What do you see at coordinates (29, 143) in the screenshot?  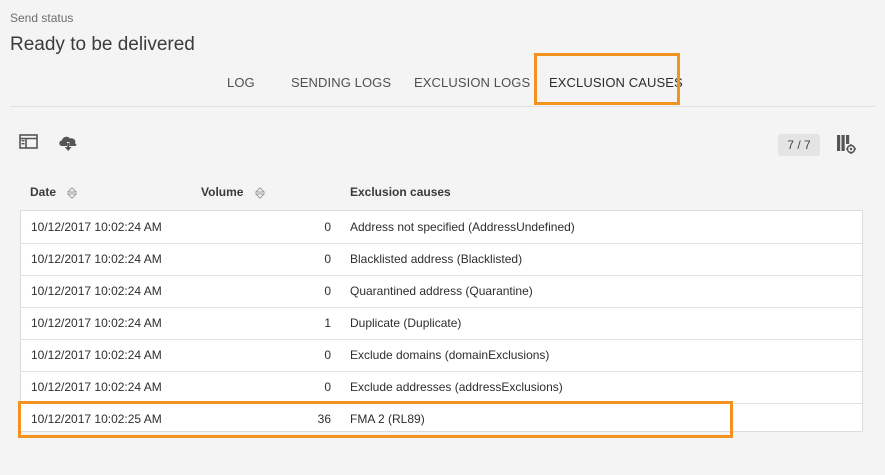 I see `panel-toggle-icon` at bounding box center [29, 143].